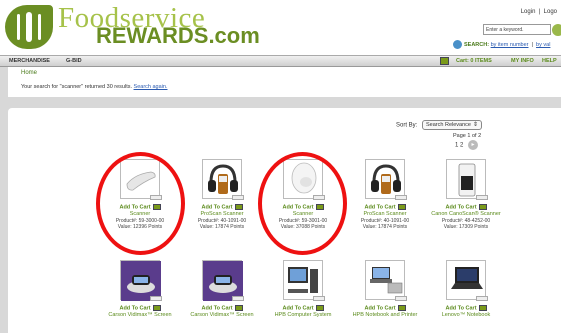 This screenshot has height=333, width=561. Describe the element at coordinates (151, 87) in the screenshot. I see `search-again-link: Search again.` at that location.